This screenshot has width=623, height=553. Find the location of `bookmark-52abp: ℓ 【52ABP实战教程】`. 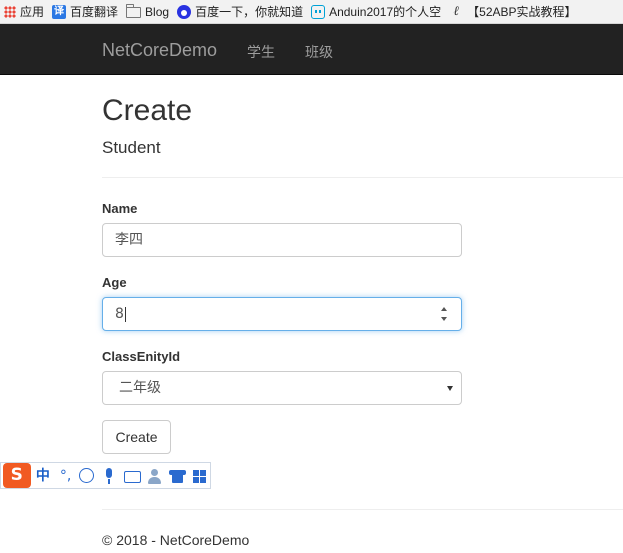

bookmark-52abp: ℓ 【52ABP实战教程】 is located at coordinates (512, 11).